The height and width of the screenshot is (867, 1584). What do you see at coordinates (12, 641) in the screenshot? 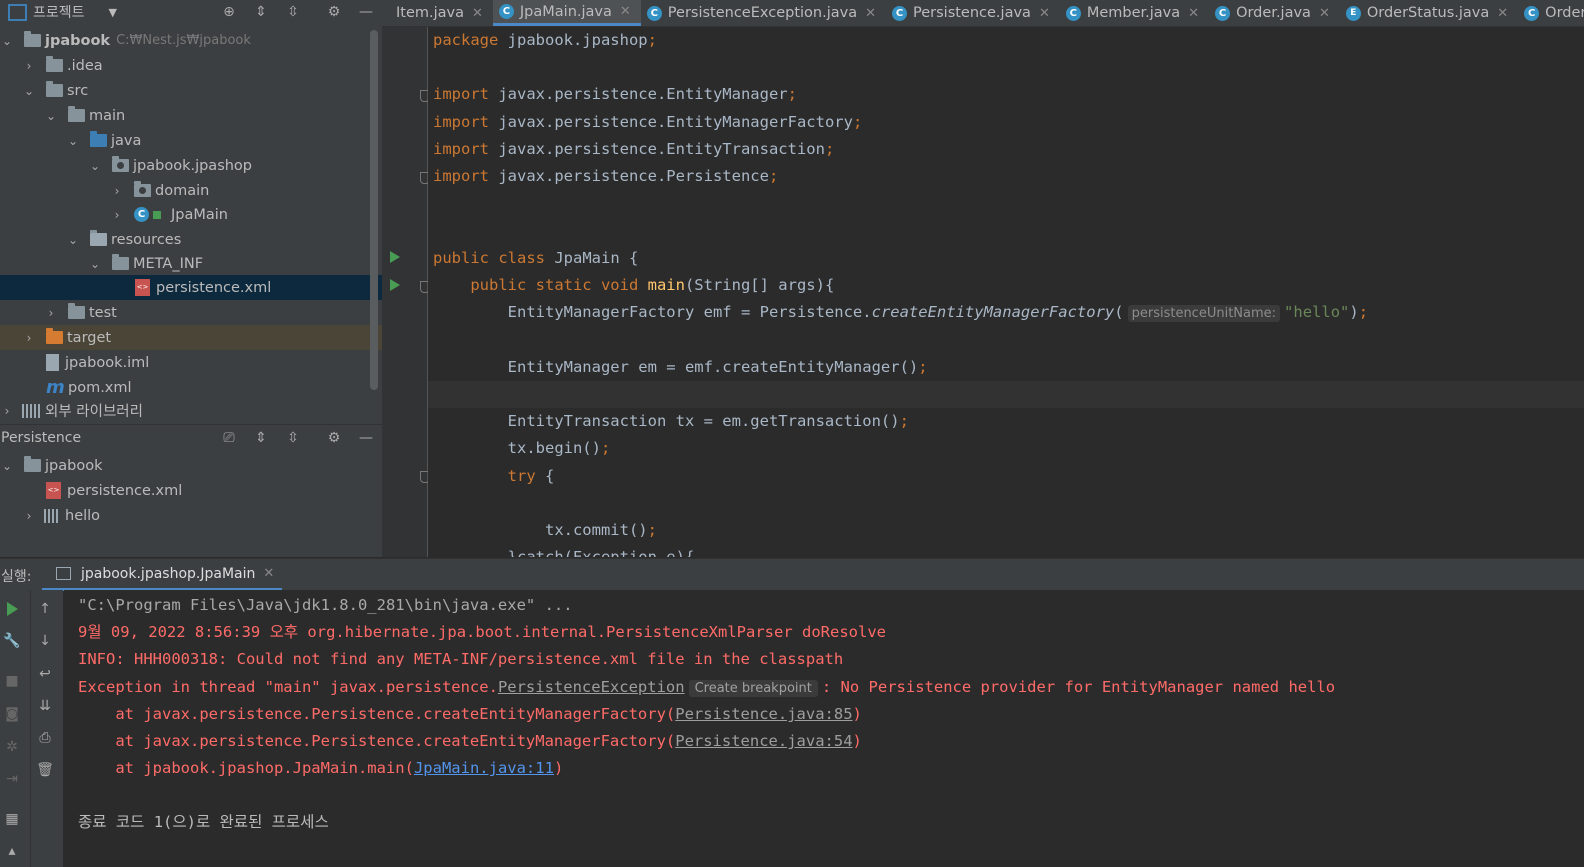
I see `wrench-icon: 🔧` at bounding box center [12, 641].